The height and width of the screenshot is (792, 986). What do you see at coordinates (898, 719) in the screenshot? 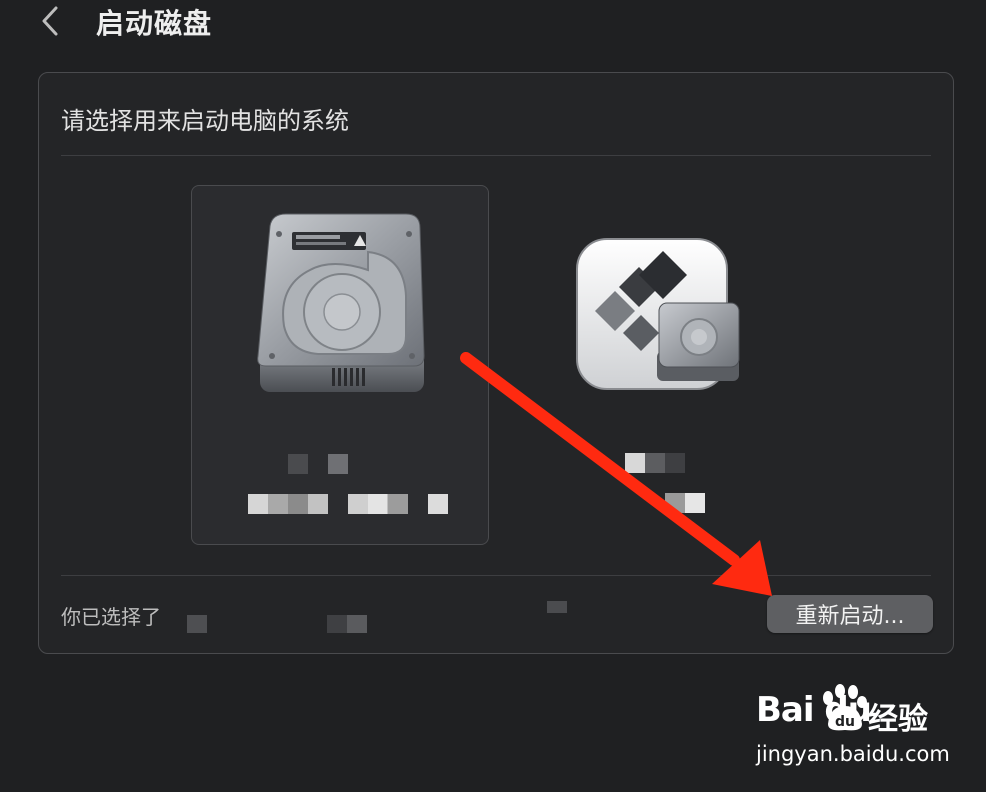
I see `jingyan-brand: 经验` at bounding box center [898, 719].